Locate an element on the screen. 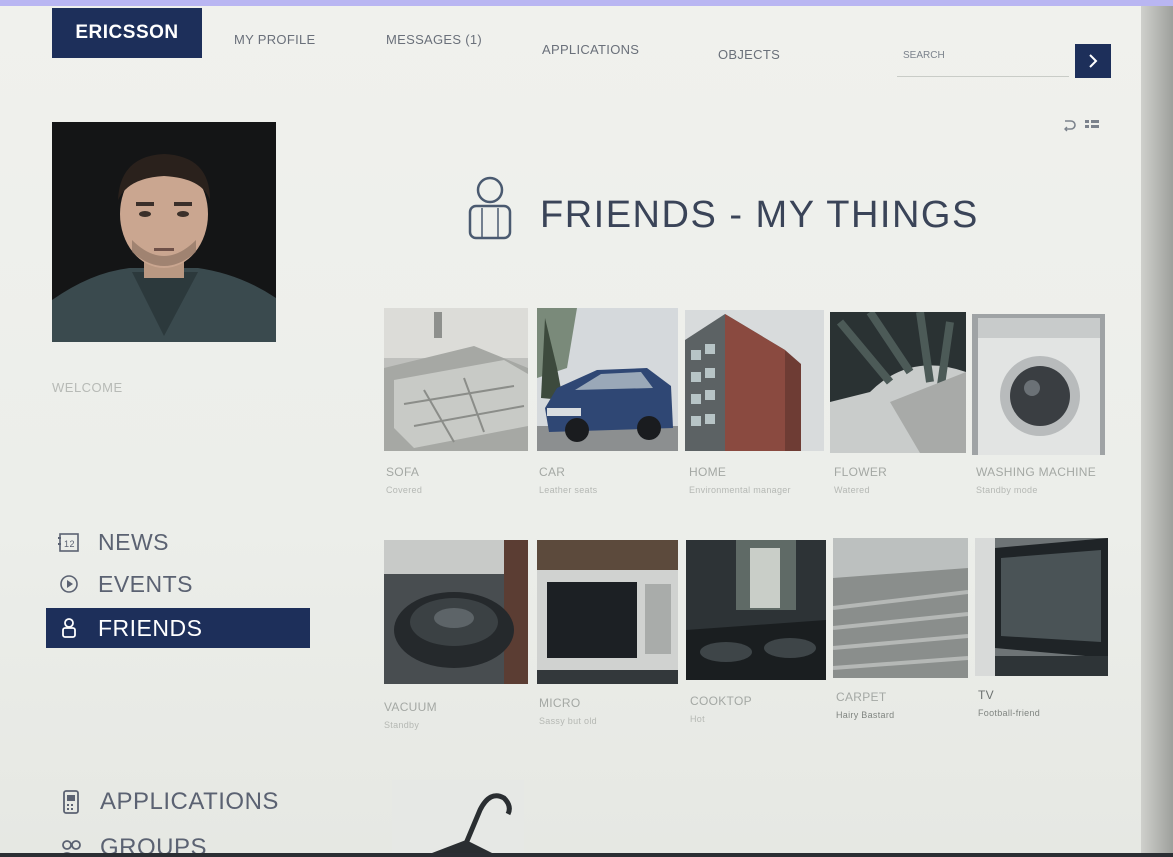  thing-caption: SOFA Covered is located at coordinates (458, 481).